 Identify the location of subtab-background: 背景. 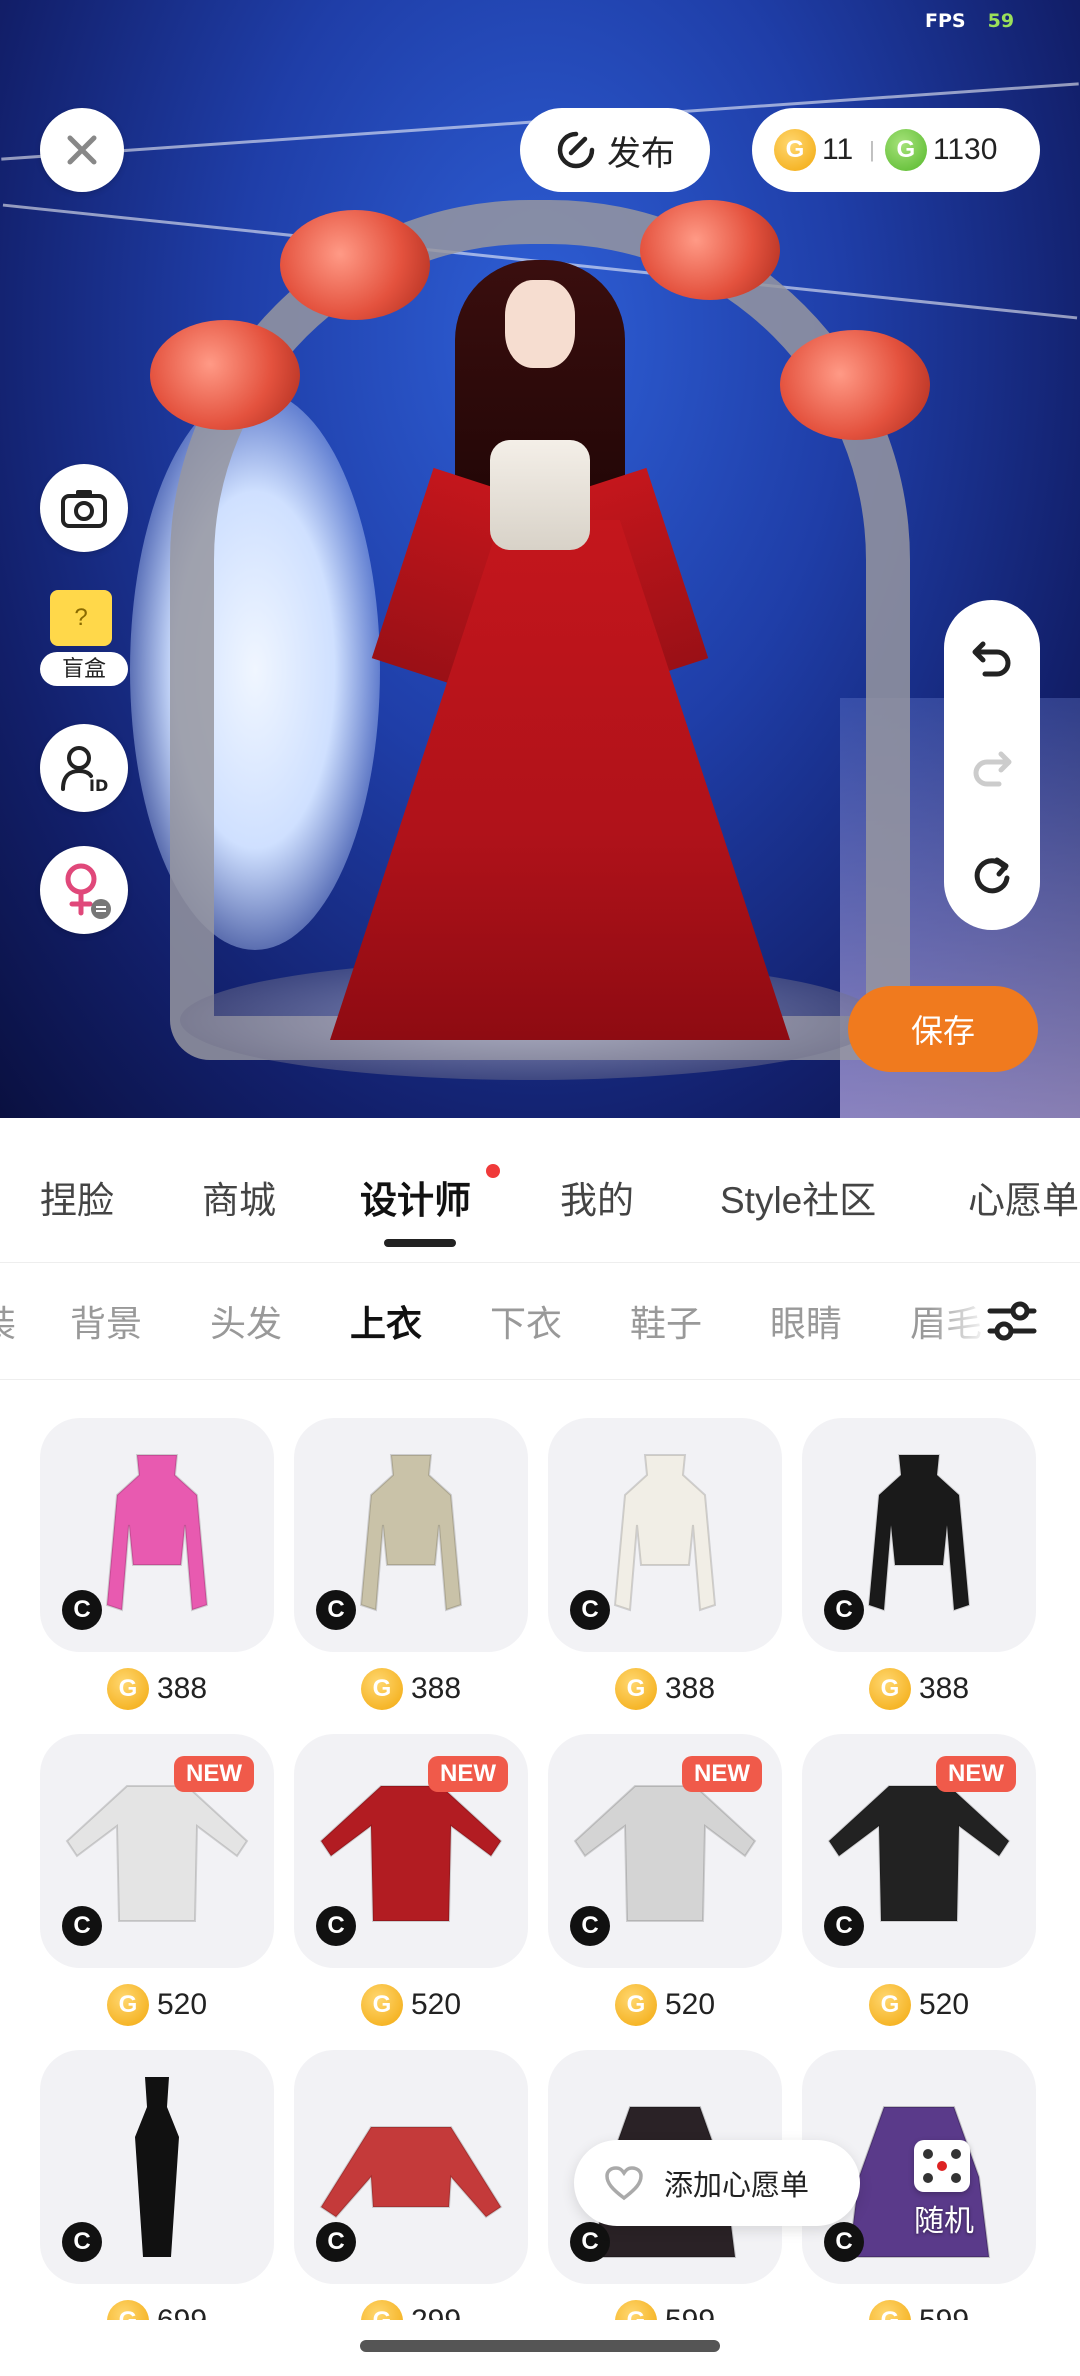
(106, 1321).